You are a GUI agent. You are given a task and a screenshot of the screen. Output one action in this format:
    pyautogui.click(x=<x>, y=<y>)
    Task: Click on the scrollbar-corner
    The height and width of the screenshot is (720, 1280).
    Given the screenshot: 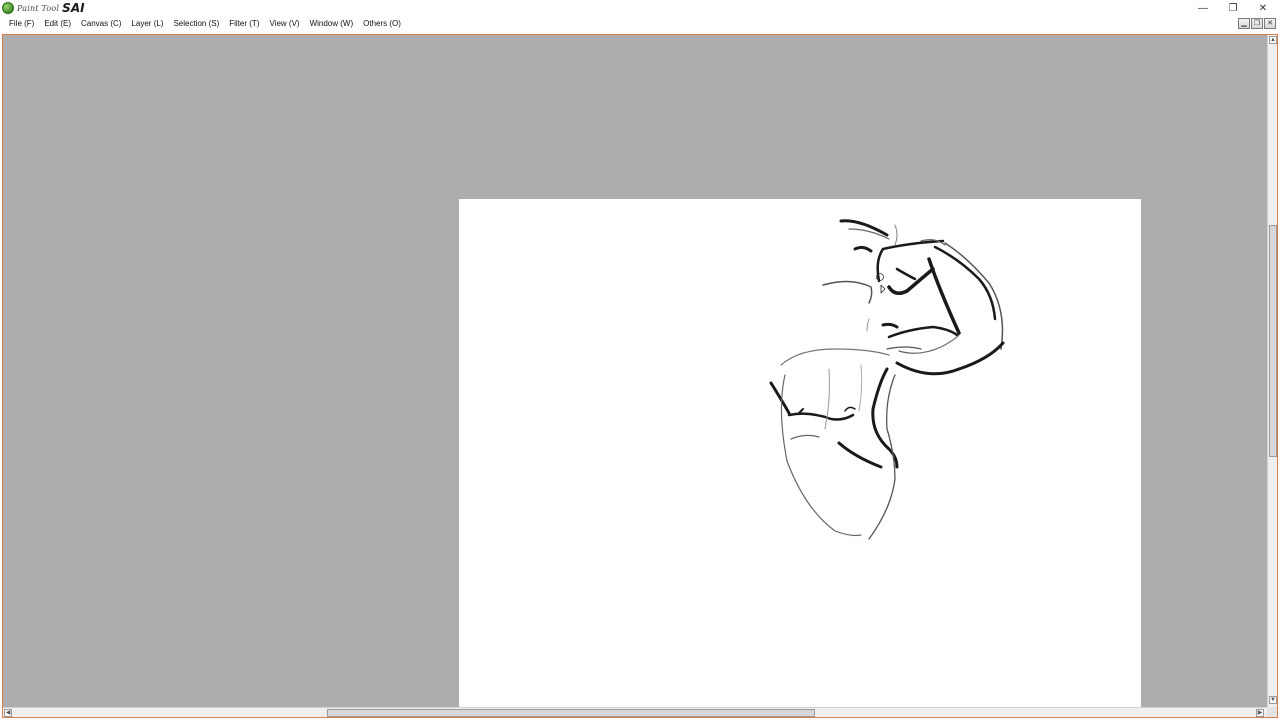 What is the action you would take?
    pyautogui.click(x=1272, y=712)
    